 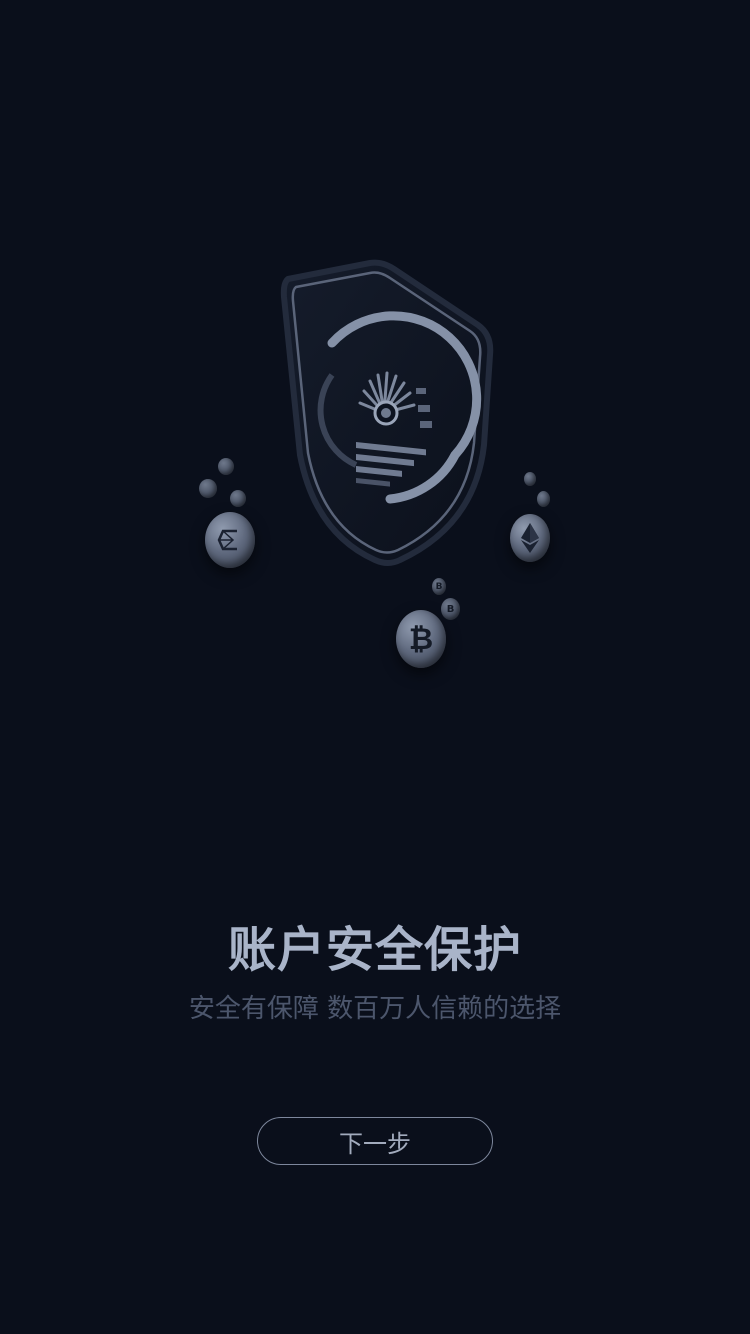 What do you see at coordinates (421, 639) in the screenshot?
I see `bitcoin-coin-icon: ₿` at bounding box center [421, 639].